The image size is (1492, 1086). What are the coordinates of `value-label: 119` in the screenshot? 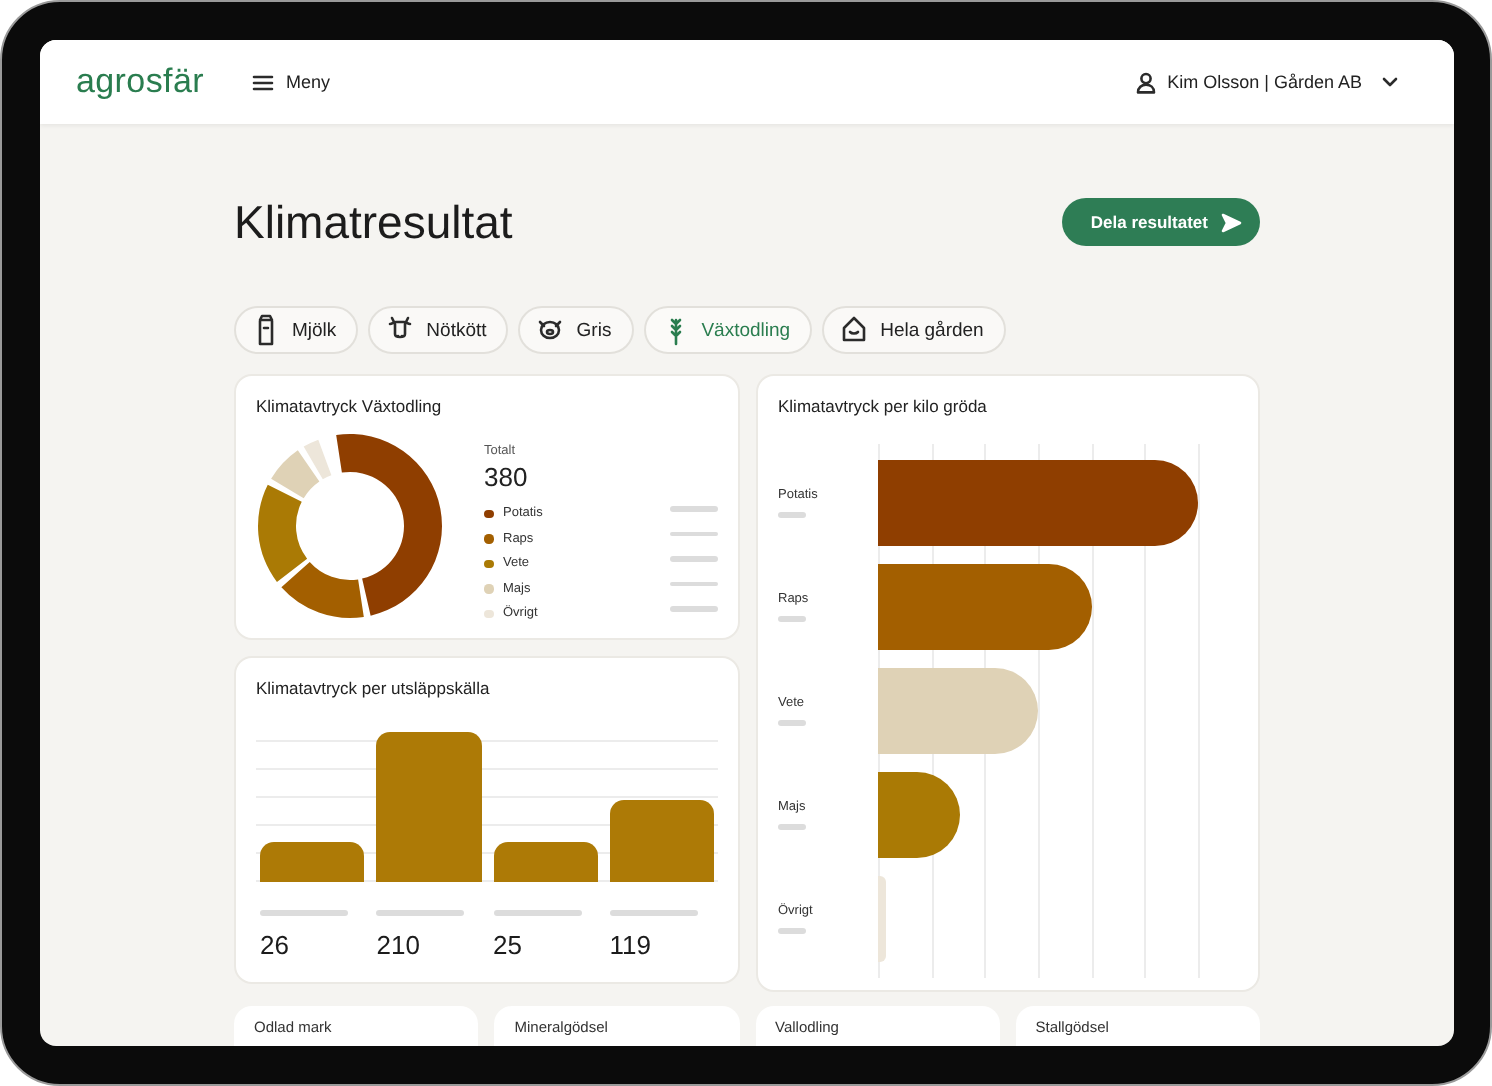 It's located at (631, 944).